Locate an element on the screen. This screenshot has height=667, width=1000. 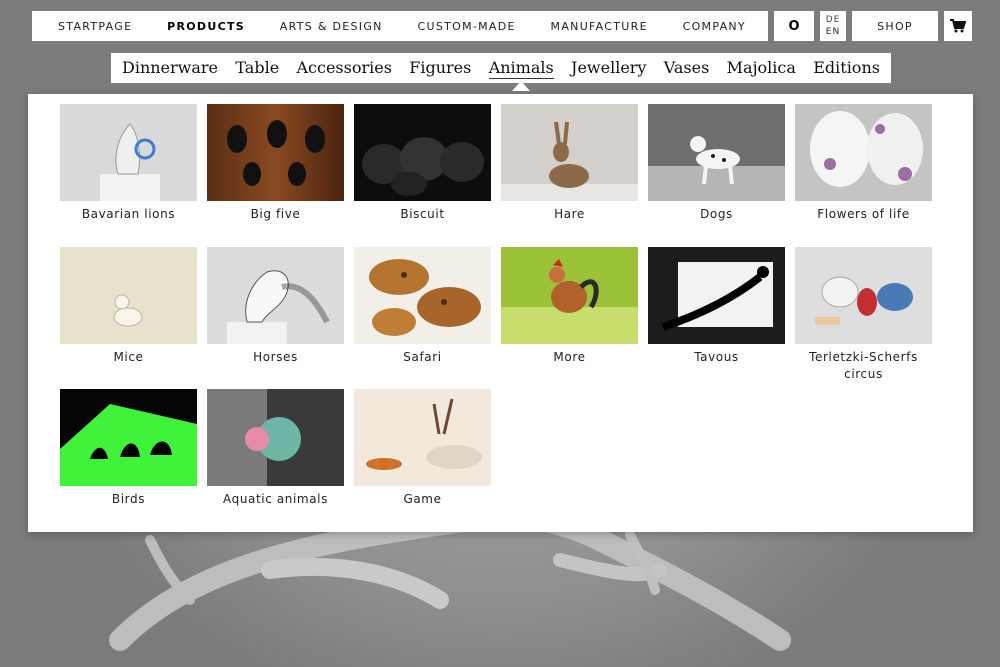
o-logo-button: O is located at coordinates (794, 26).